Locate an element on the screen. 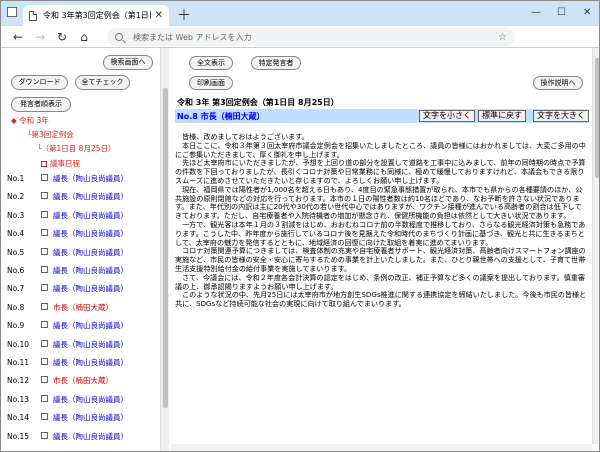 Image resolution: width=600 pixels, height=452 pixels. forward-icon: → is located at coordinates (40, 37).